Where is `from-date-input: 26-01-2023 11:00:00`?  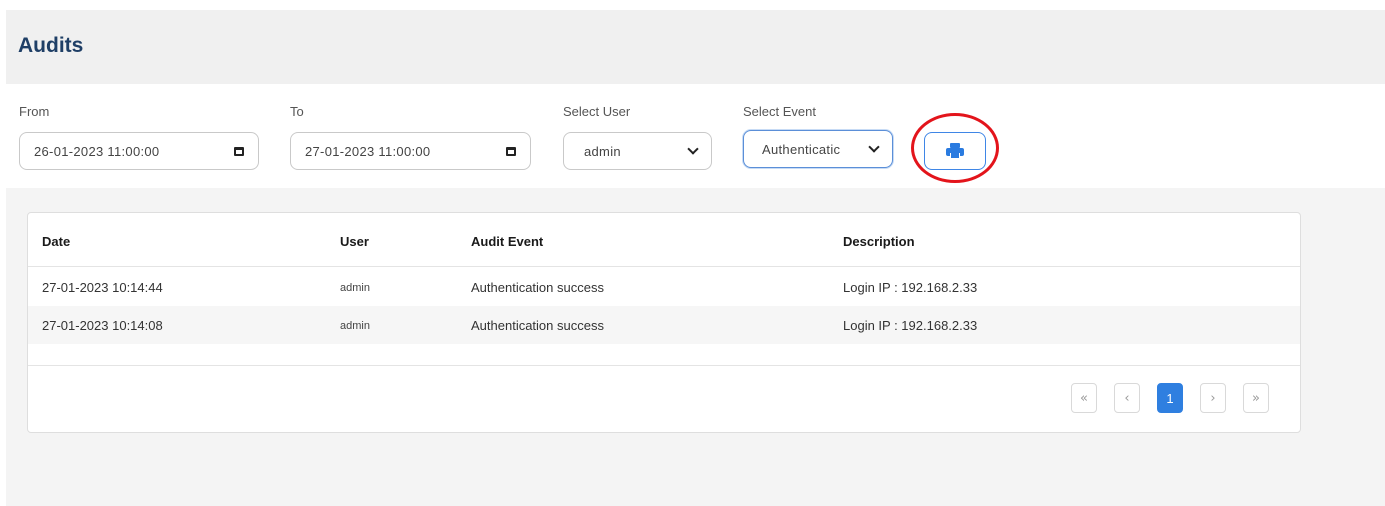 from-date-input: 26-01-2023 11:00:00 is located at coordinates (139, 151).